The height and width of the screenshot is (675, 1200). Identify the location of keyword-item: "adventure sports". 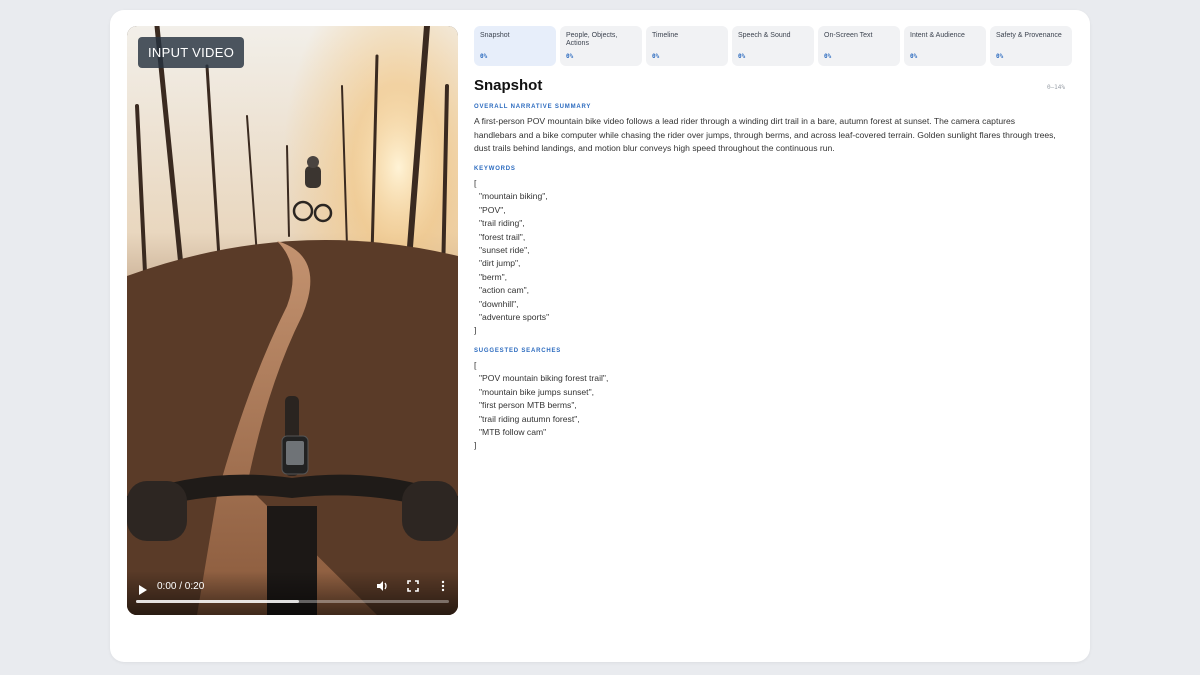
(514, 317).